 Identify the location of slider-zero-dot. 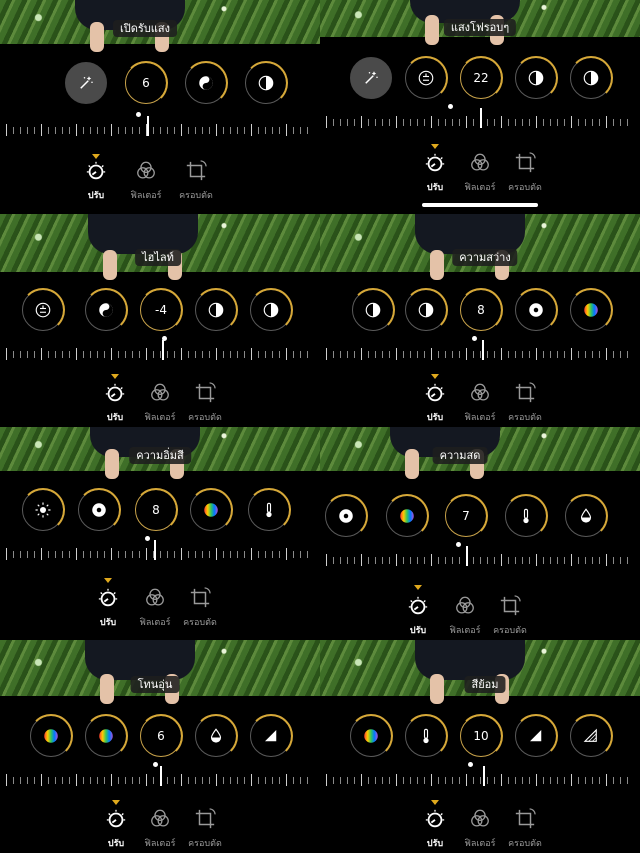
(458, 544).